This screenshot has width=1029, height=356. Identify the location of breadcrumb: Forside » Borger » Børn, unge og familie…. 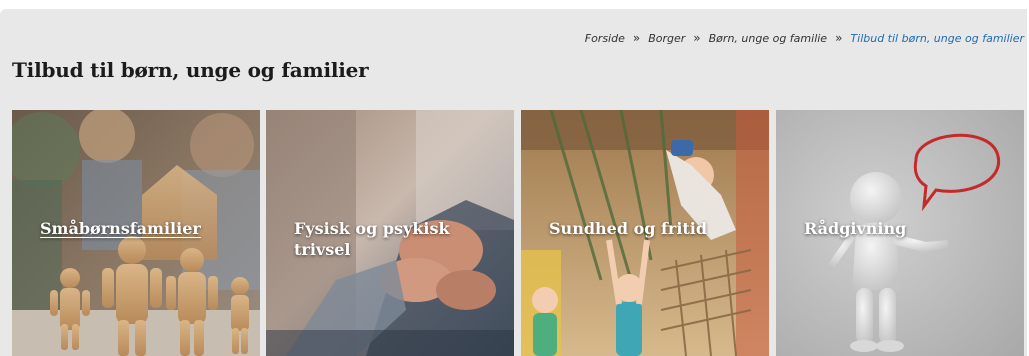
(804, 38).